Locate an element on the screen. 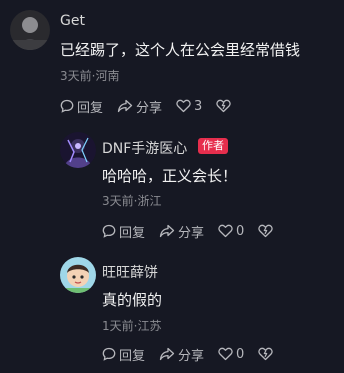 The image size is (344, 373). comment-meta: 1天前·江苏 is located at coordinates (132, 326).